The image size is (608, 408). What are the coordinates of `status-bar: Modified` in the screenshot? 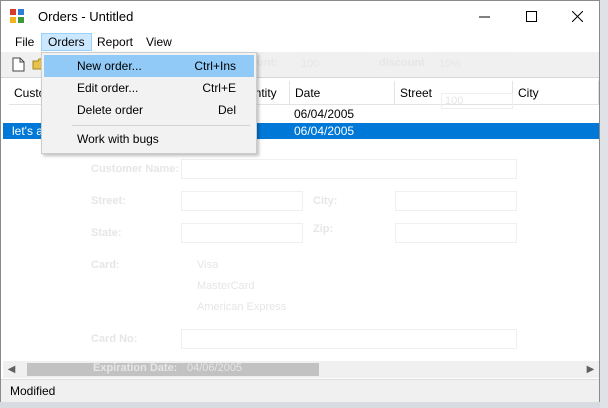 It's located at (300, 390).